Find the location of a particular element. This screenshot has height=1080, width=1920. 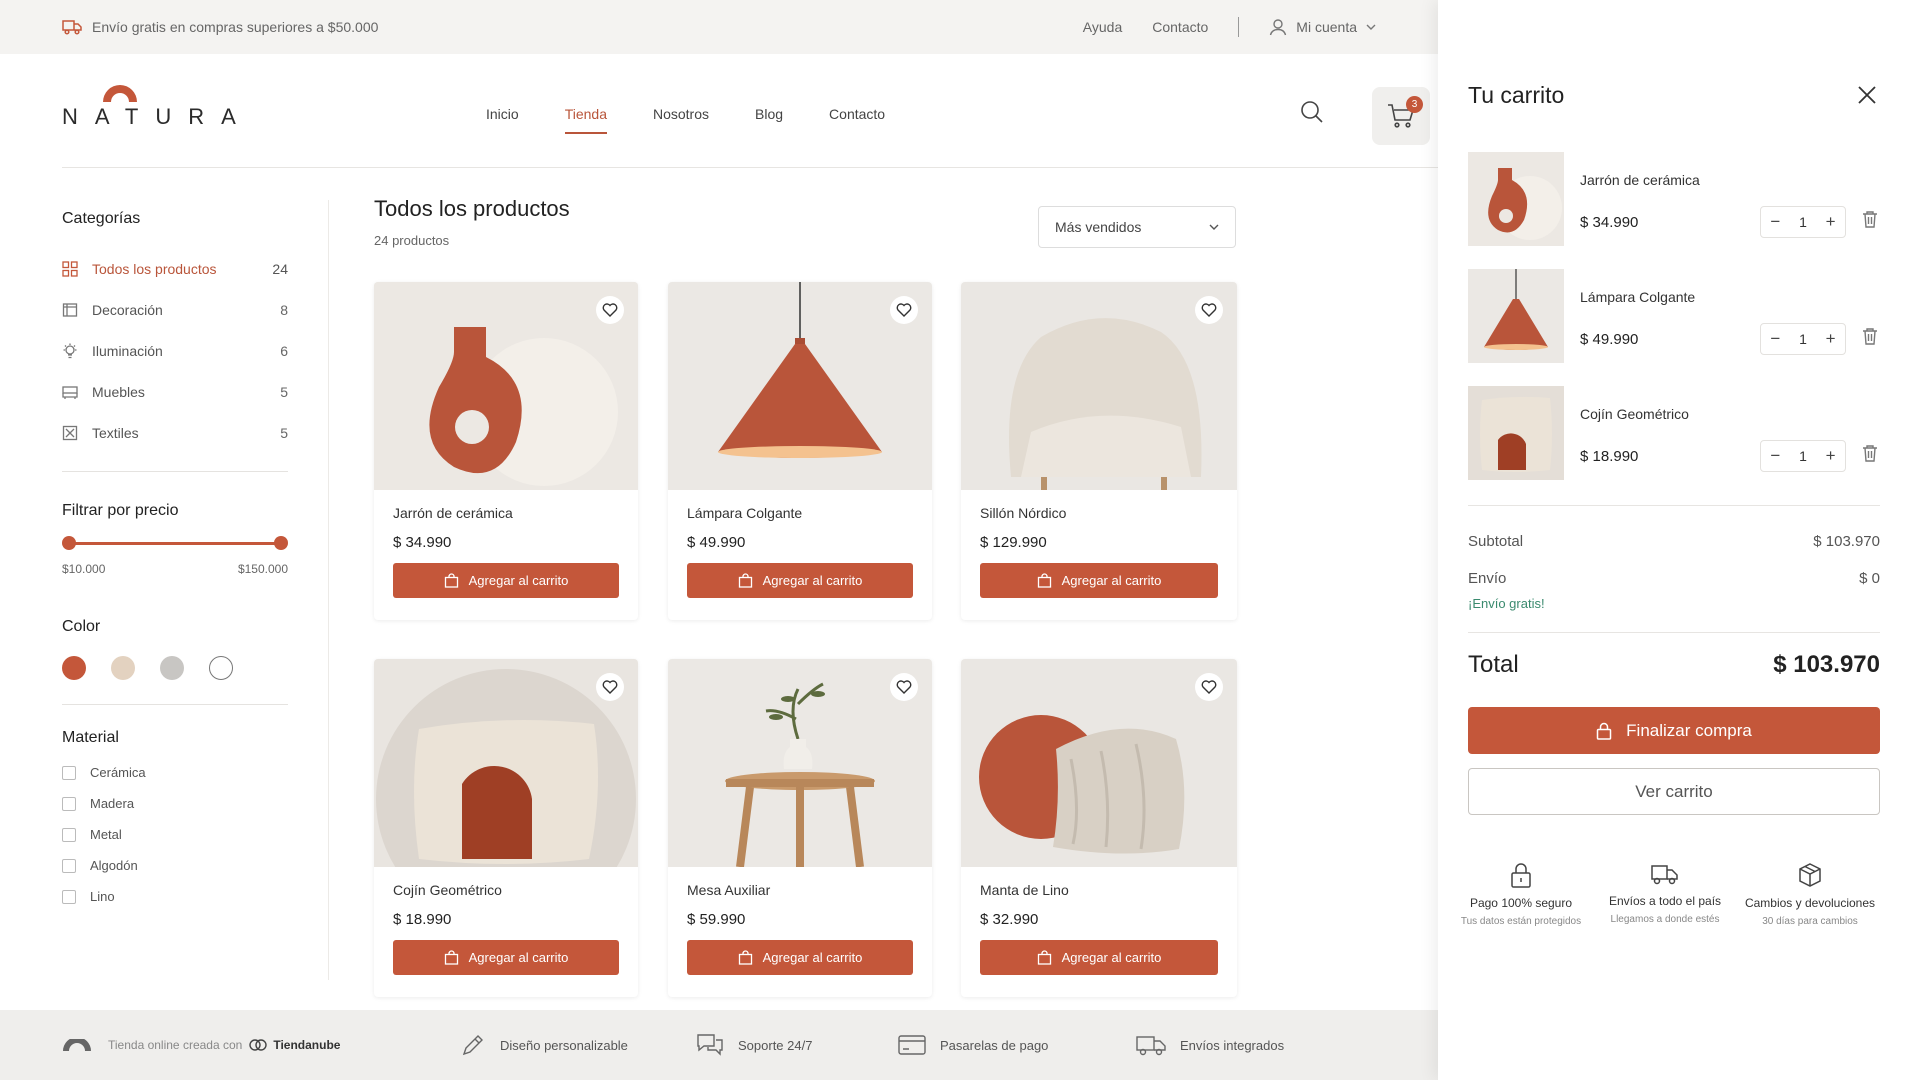

price-range-slider is located at coordinates (175, 543).